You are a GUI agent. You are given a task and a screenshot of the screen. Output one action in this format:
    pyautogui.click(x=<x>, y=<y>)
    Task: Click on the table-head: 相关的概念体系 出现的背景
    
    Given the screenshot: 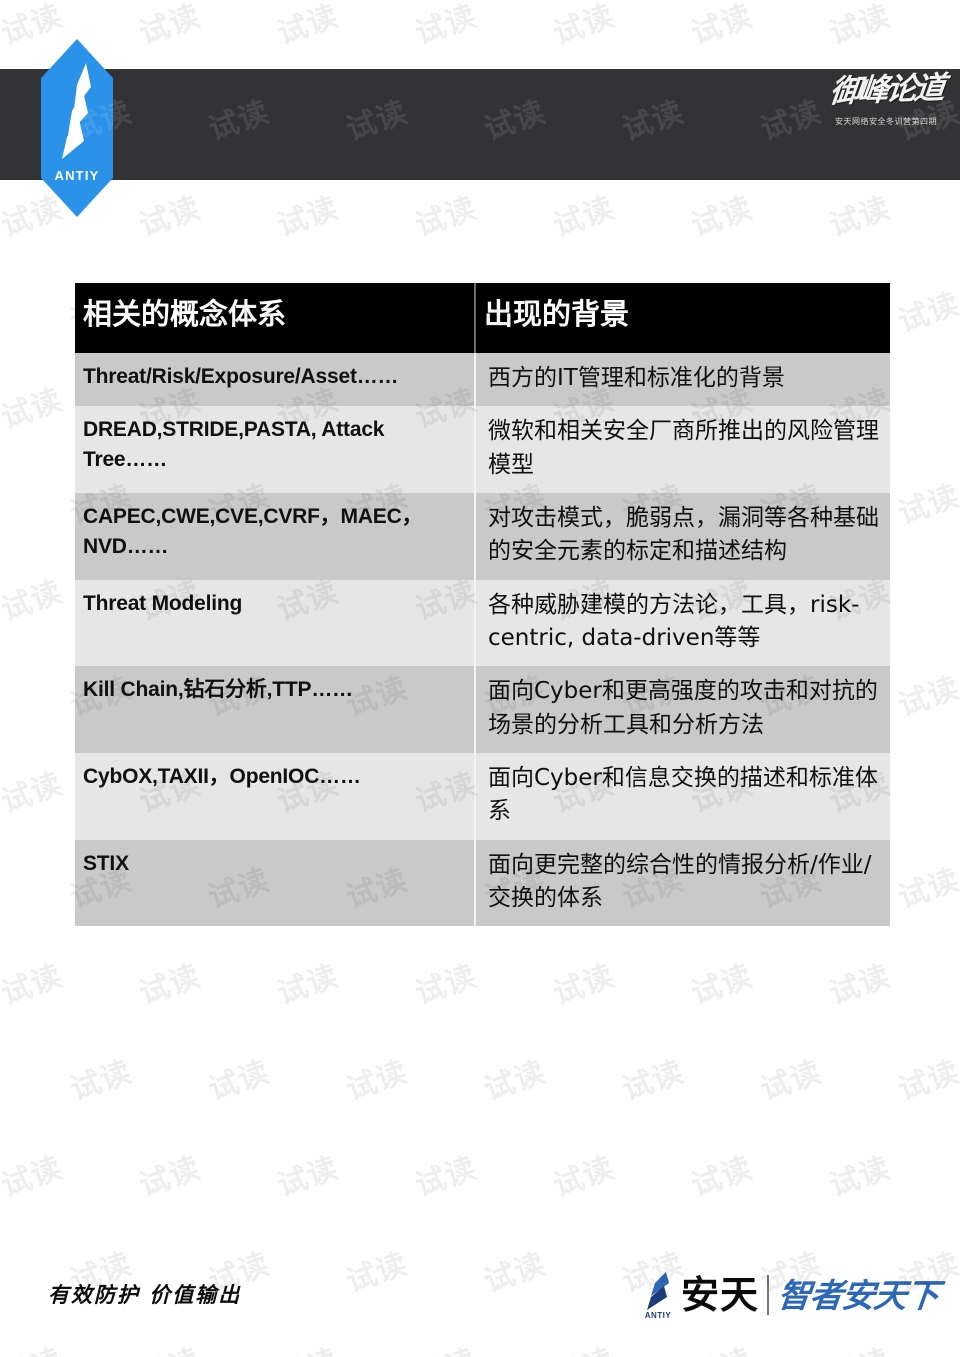 What is the action you would take?
    pyautogui.click(x=482, y=318)
    